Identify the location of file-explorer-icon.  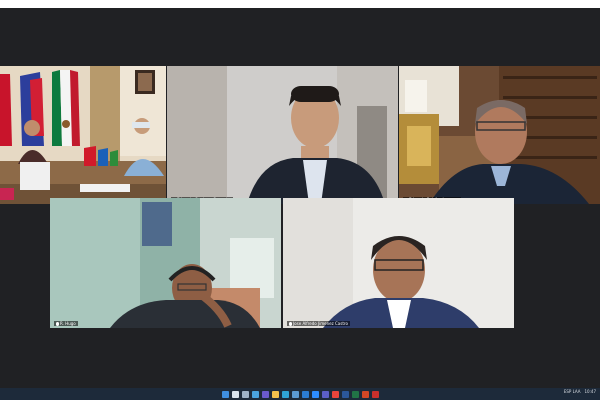
(275, 394).